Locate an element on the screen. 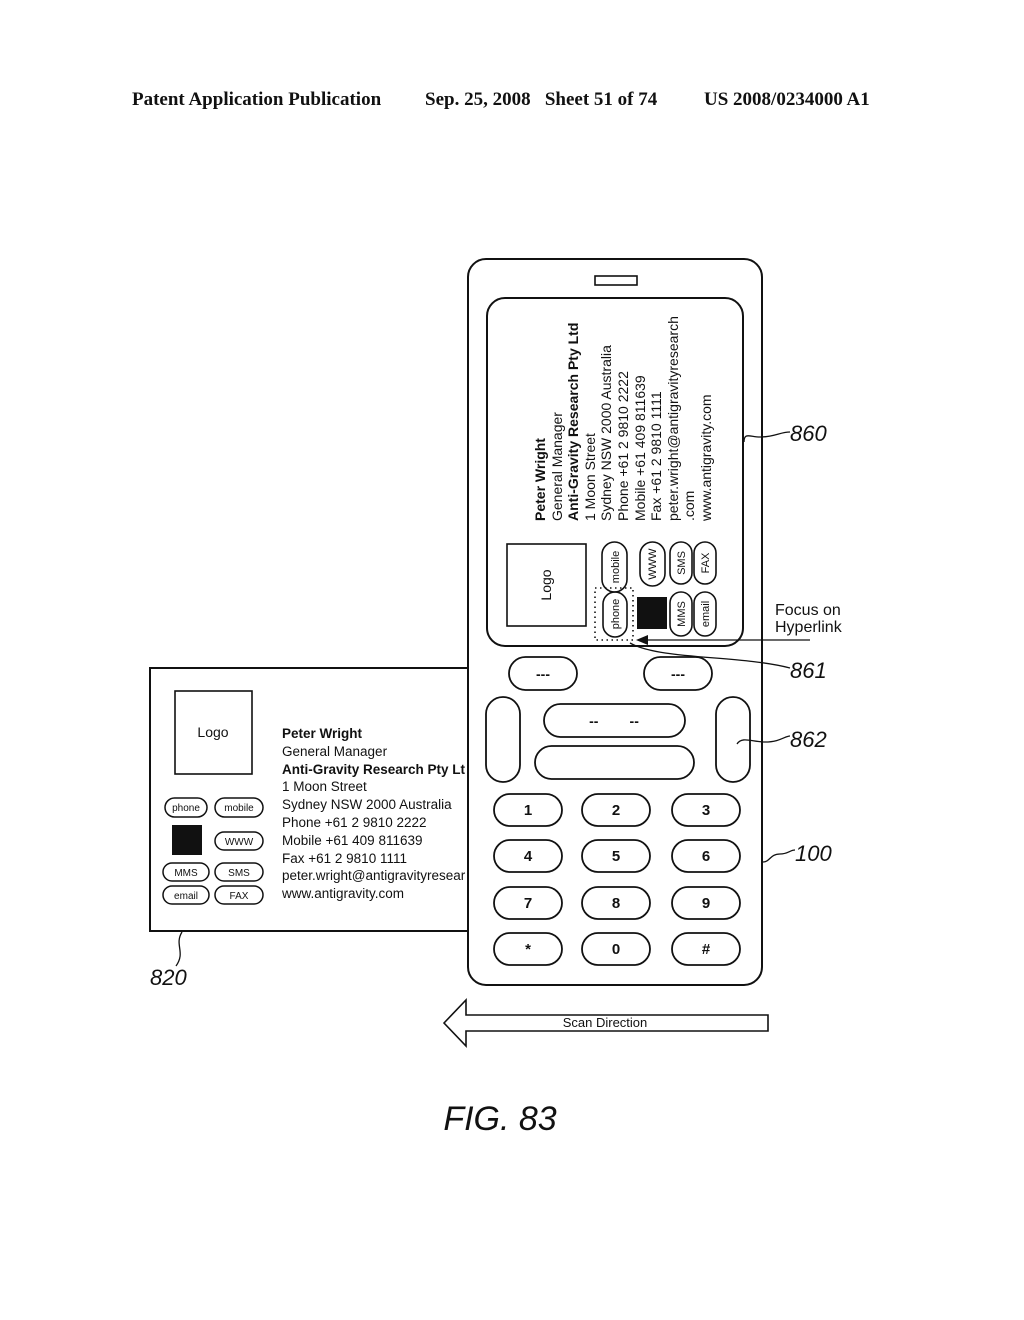  focus-label-line1: Focus on is located at coordinates (808, 610).